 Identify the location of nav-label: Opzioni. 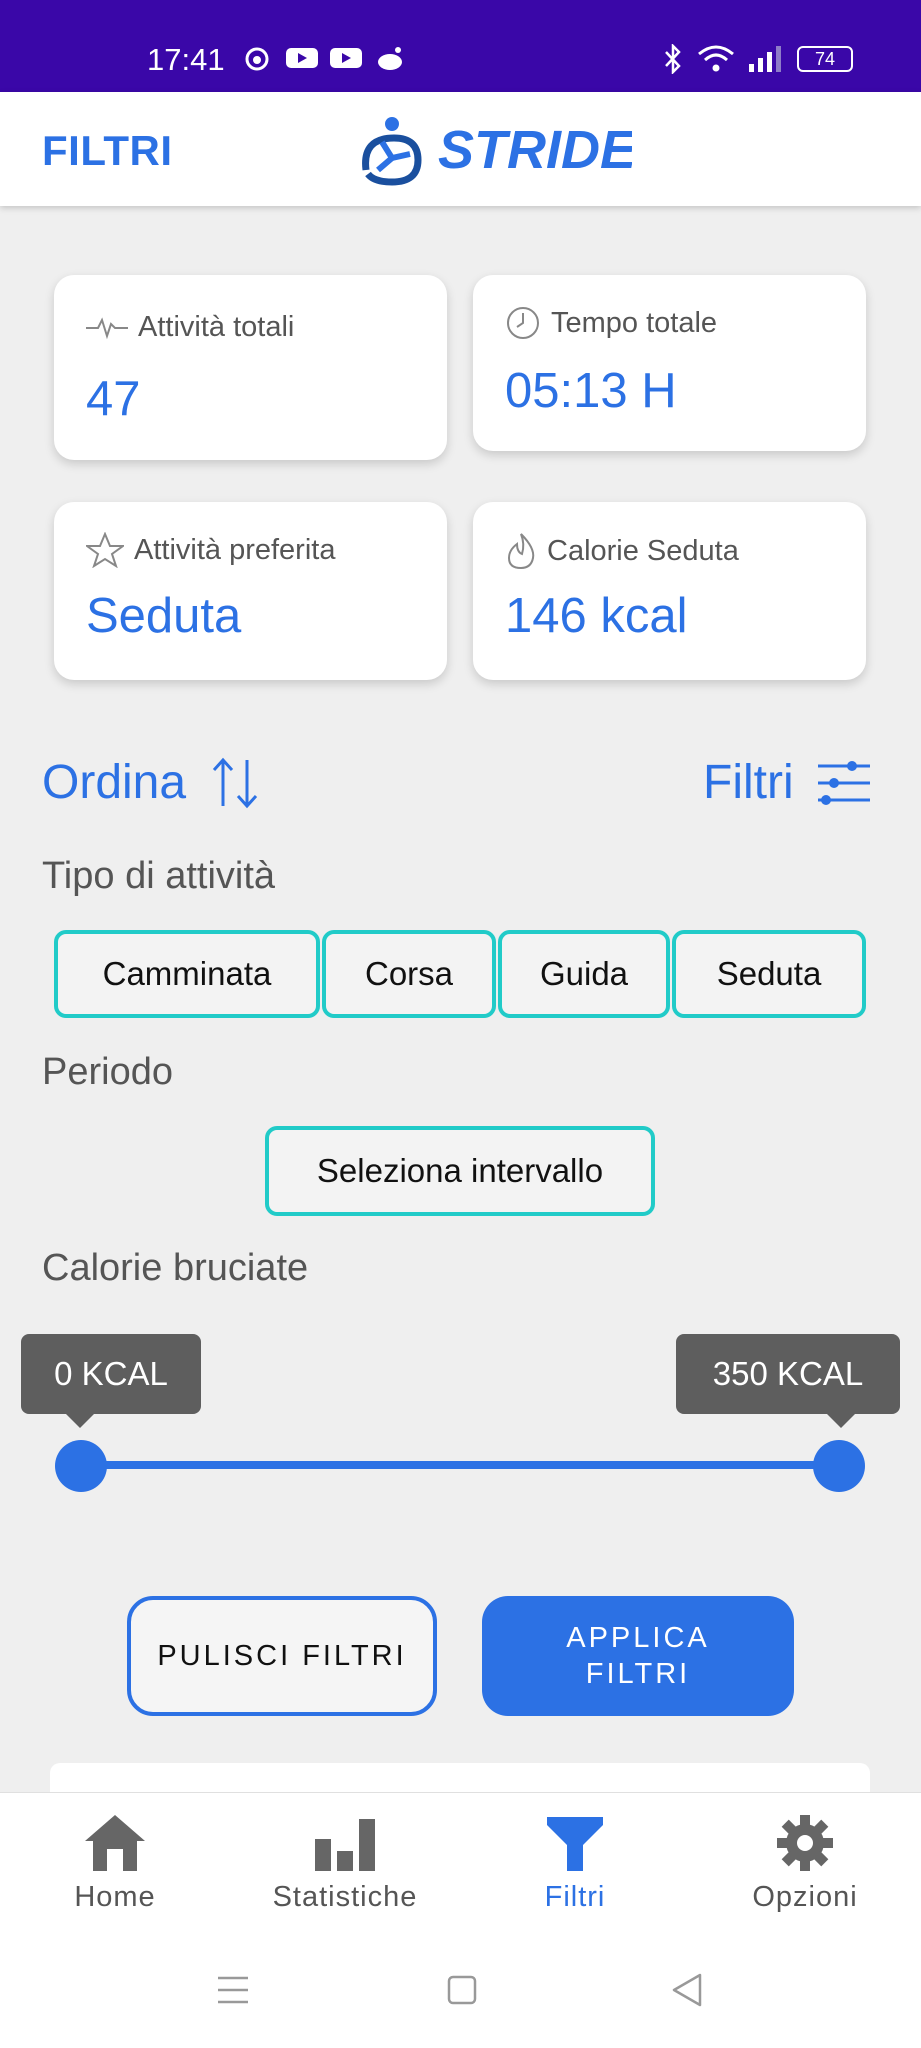
(805, 1897).